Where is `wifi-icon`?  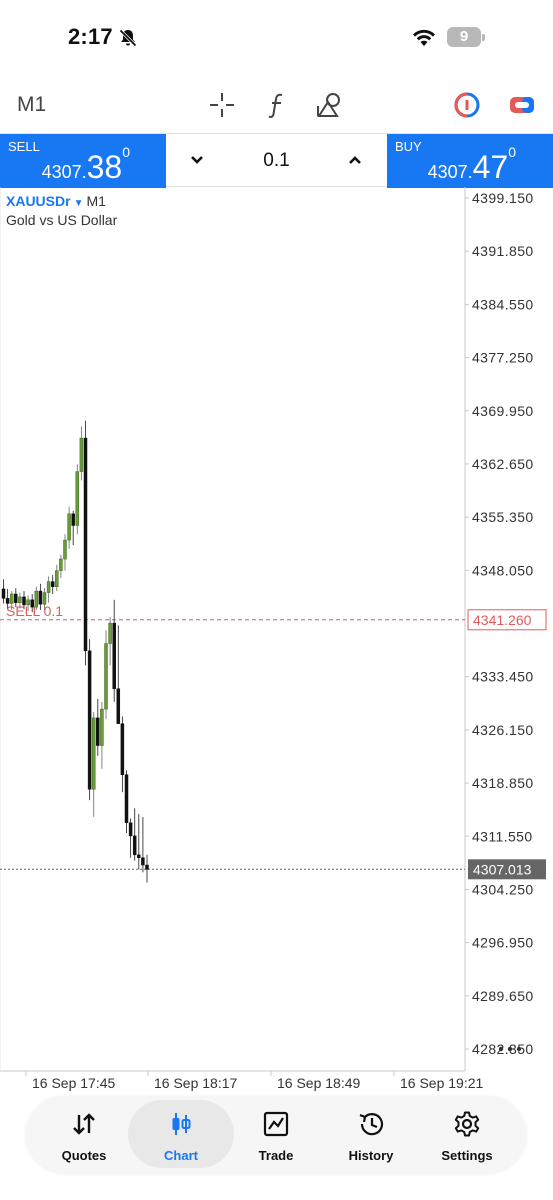 wifi-icon is located at coordinates (424, 37).